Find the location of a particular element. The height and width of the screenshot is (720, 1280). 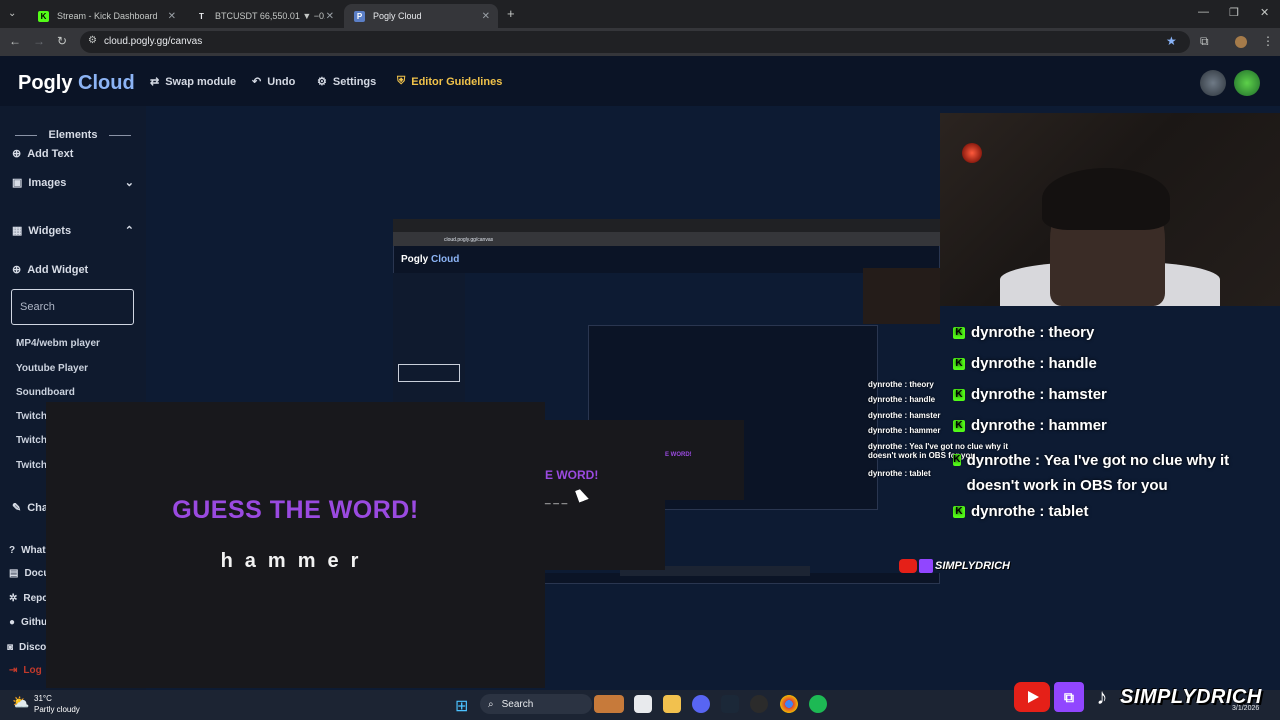

tab-label: Stream - Kick Dashboard is located at coordinates (107, 16).